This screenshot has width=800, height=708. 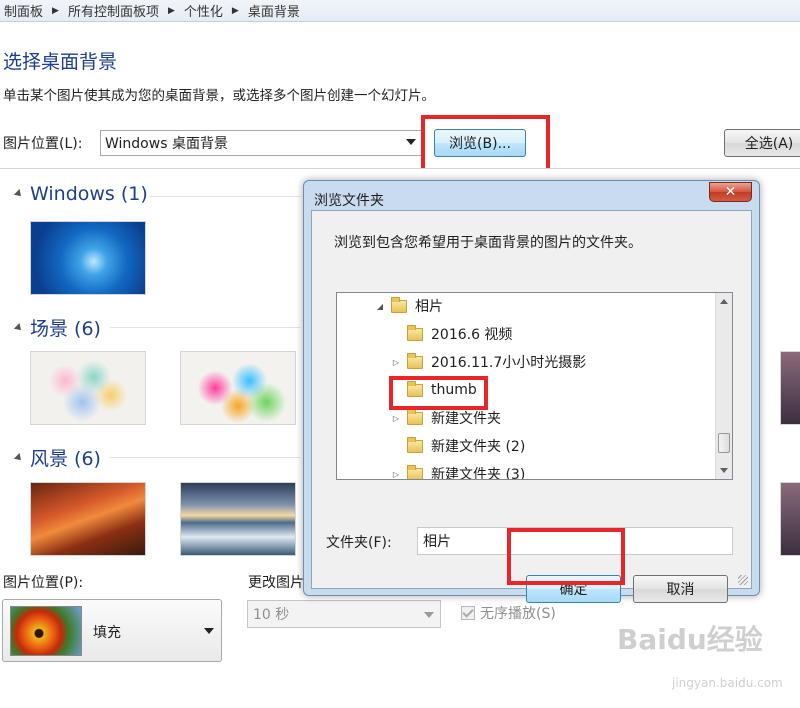 What do you see at coordinates (219, 96) in the screenshot?
I see `page-description: 单击某个图片使其成为您的桌面背景，或选择多个图片创建一个幻灯片。` at bounding box center [219, 96].